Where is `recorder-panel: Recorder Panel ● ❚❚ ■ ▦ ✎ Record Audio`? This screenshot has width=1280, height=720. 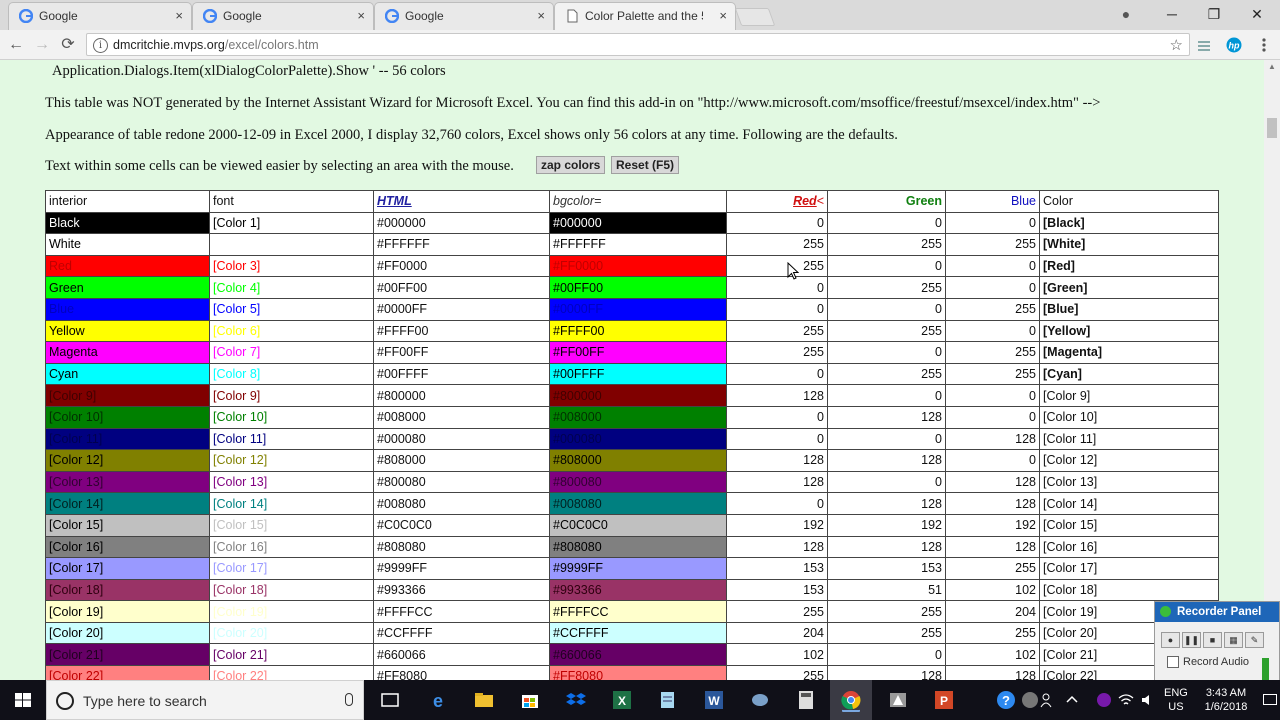 recorder-panel: Recorder Panel ● ❚❚ ■ ▦ ✎ Record Audio is located at coordinates (1217, 646).